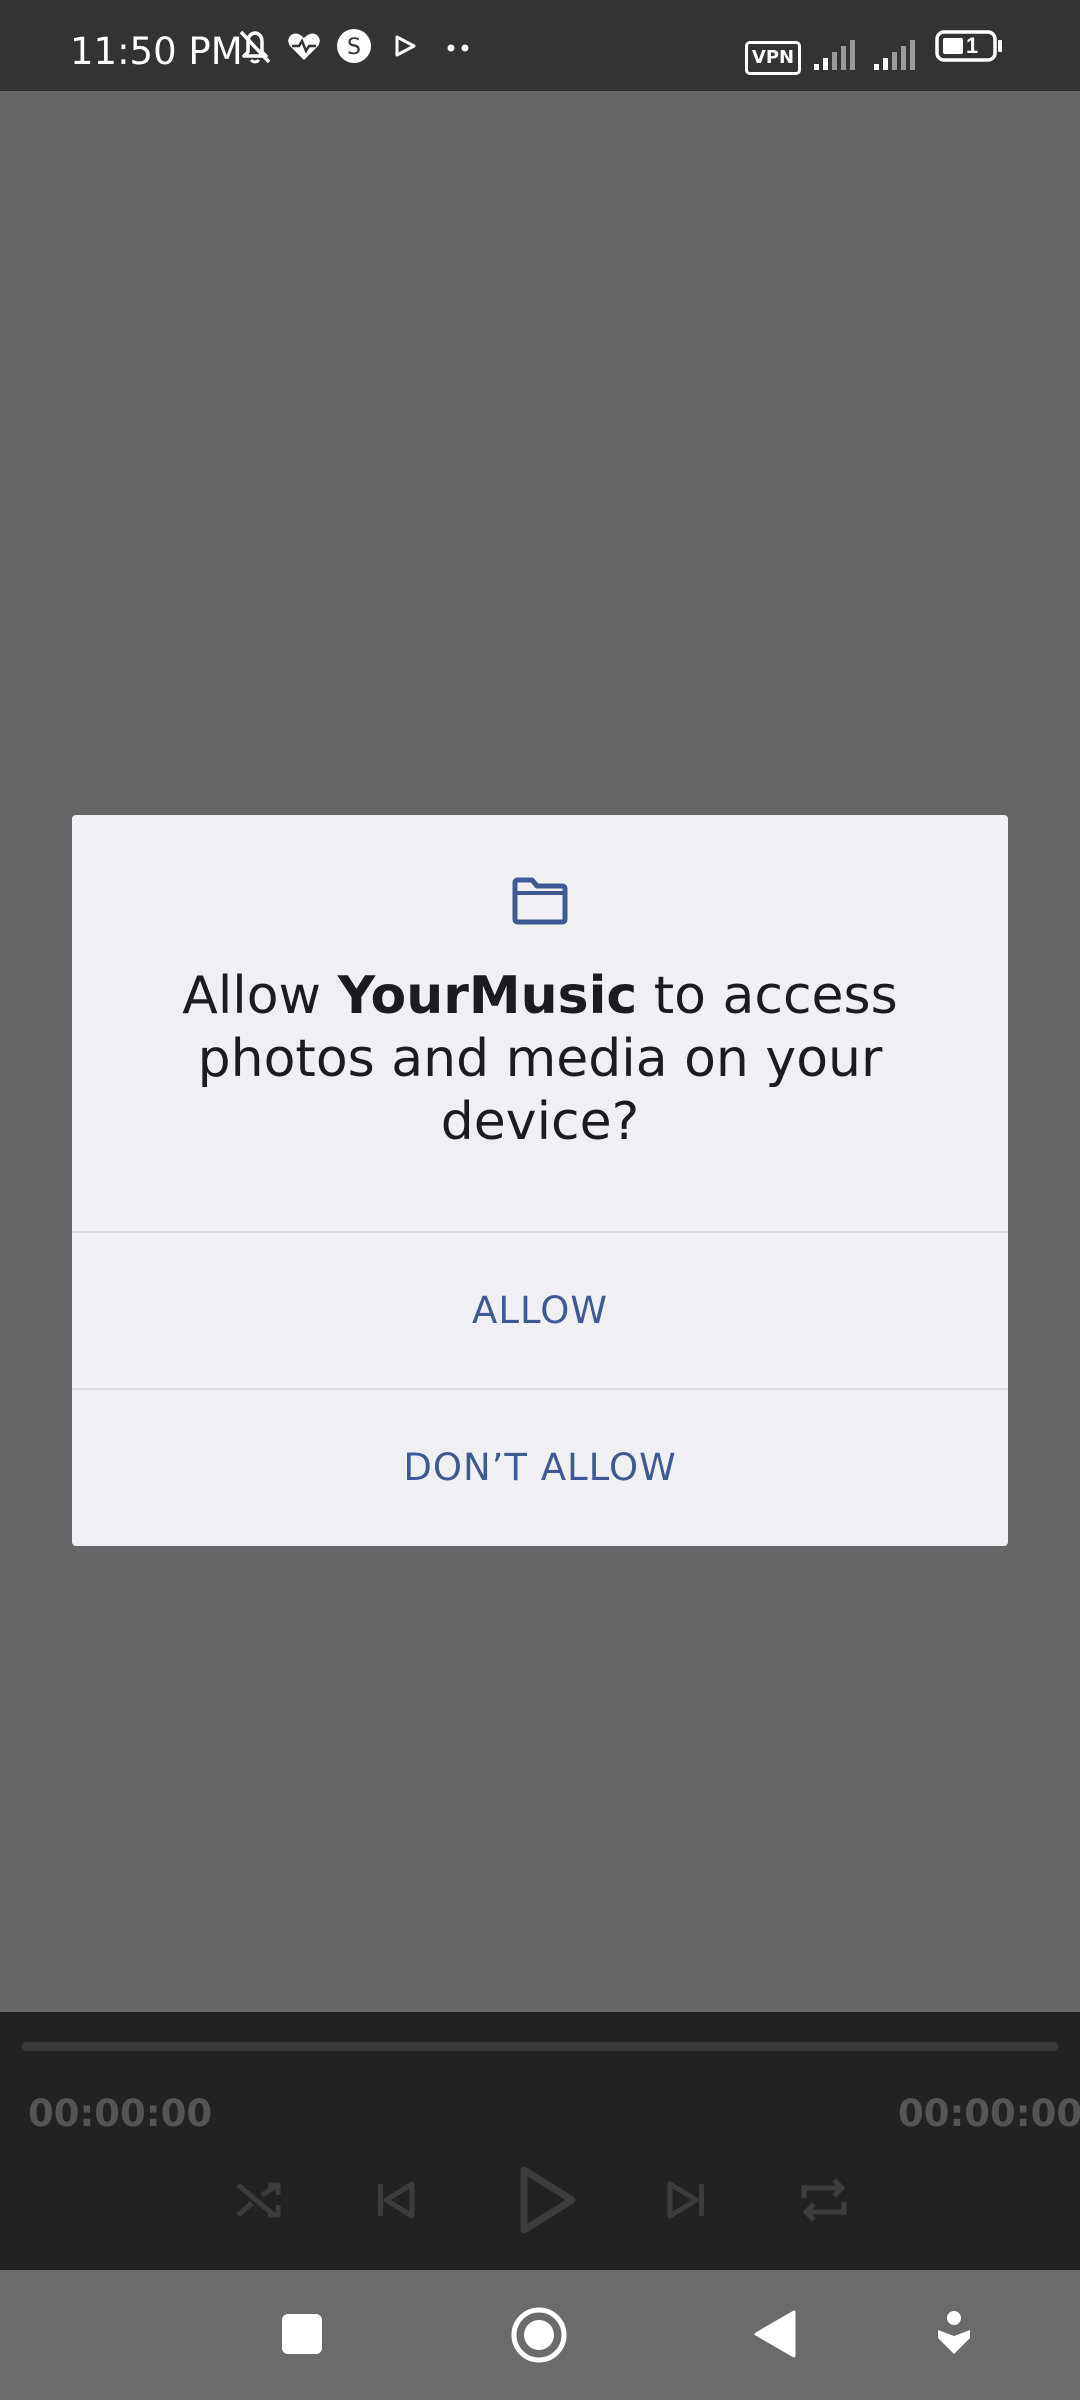 This screenshot has height=2400, width=1080. What do you see at coordinates (120, 2113) in the screenshot?
I see `elapsed-time: 00:00:00` at bounding box center [120, 2113].